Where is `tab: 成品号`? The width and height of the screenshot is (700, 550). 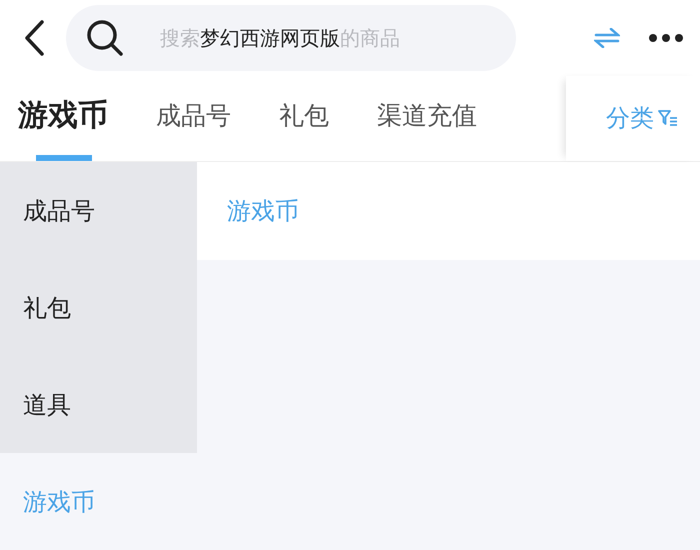
tab: 成品号 is located at coordinates (193, 118).